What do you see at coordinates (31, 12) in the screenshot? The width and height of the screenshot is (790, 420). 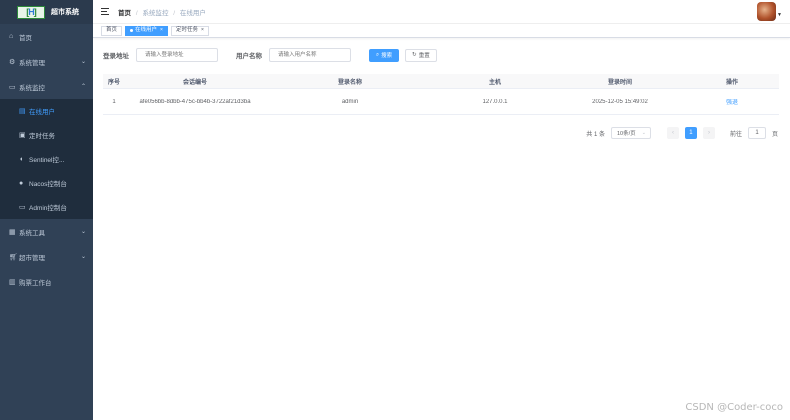 I see `logo-mark: [H]` at bounding box center [31, 12].